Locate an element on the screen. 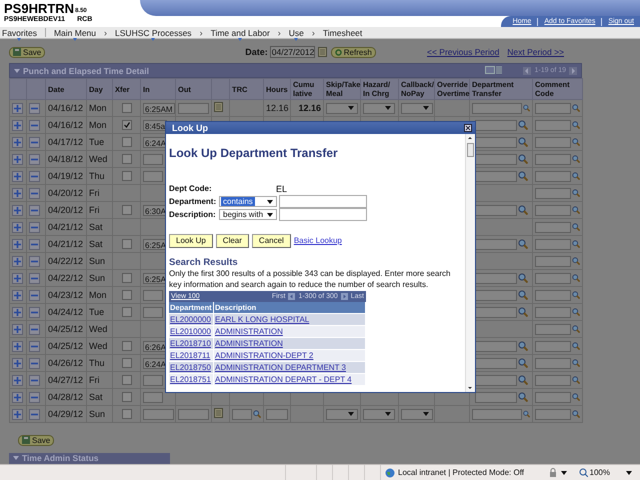 The width and height of the screenshot is (640, 480). next-icon is located at coordinates (344, 296).